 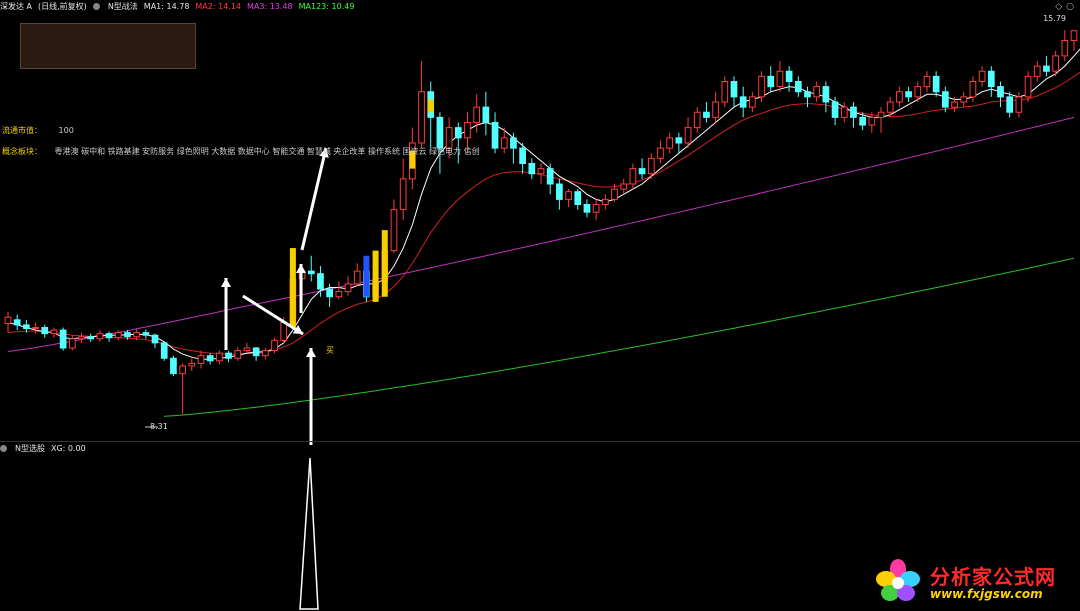 I want to click on stock-name: 深发达 A, so click(x=16, y=6).